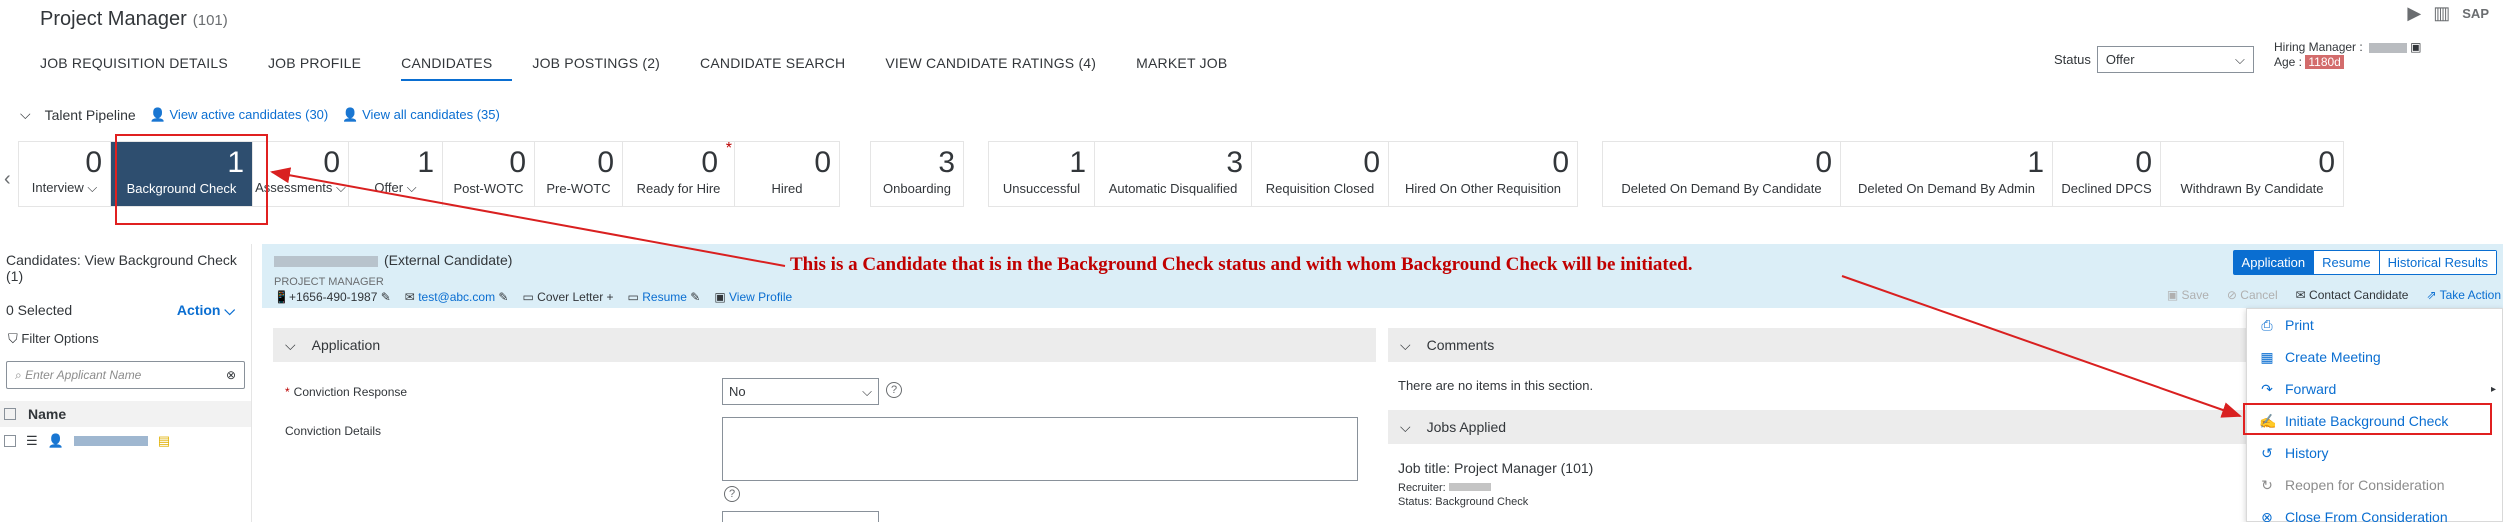 This screenshot has width=2503, height=522. Describe the element at coordinates (2267, 388) in the screenshot. I see `forward-icon: ↷` at that location.